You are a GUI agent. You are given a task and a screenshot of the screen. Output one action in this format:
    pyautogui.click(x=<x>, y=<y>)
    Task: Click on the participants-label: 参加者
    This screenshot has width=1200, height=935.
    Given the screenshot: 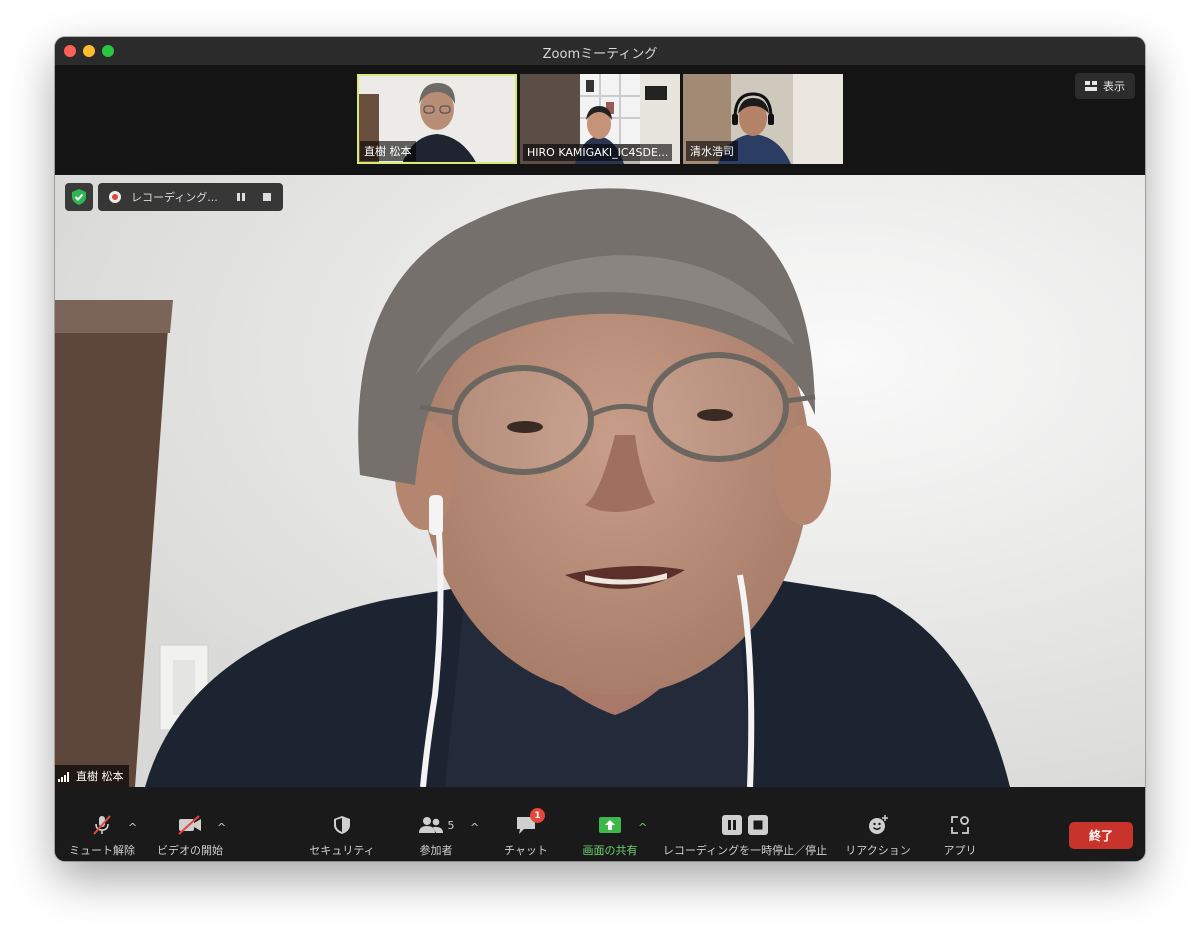 What is the action you would take?
    pyautogui.click(x=436, y=850)
    